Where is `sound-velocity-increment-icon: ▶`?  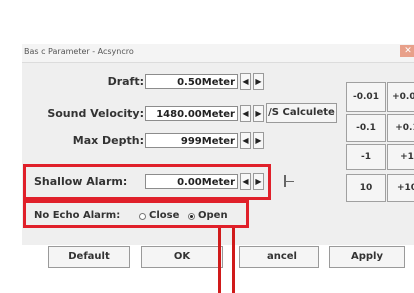 sound-velocity-increment-icon: ▶ is located at coordinates (258, 113).